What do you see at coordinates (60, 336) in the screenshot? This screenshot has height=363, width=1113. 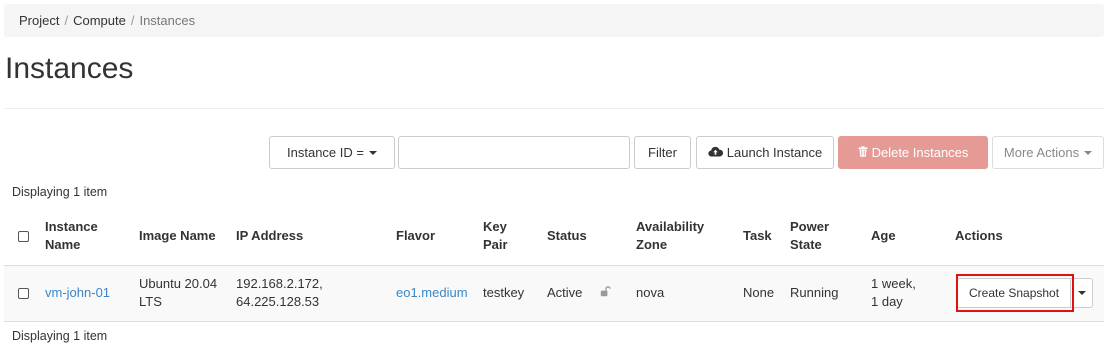 I see `display-count-bottom: Displaying 1 item` at bounding box center [60, 336].